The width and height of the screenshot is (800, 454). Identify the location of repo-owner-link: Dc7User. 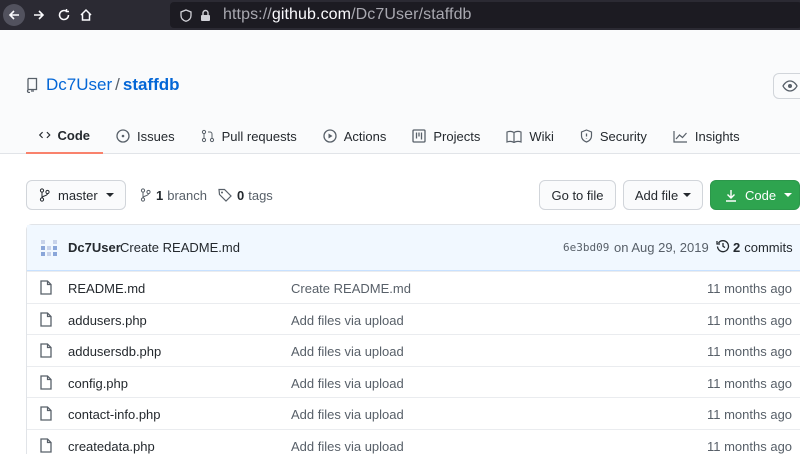
(79, 85).